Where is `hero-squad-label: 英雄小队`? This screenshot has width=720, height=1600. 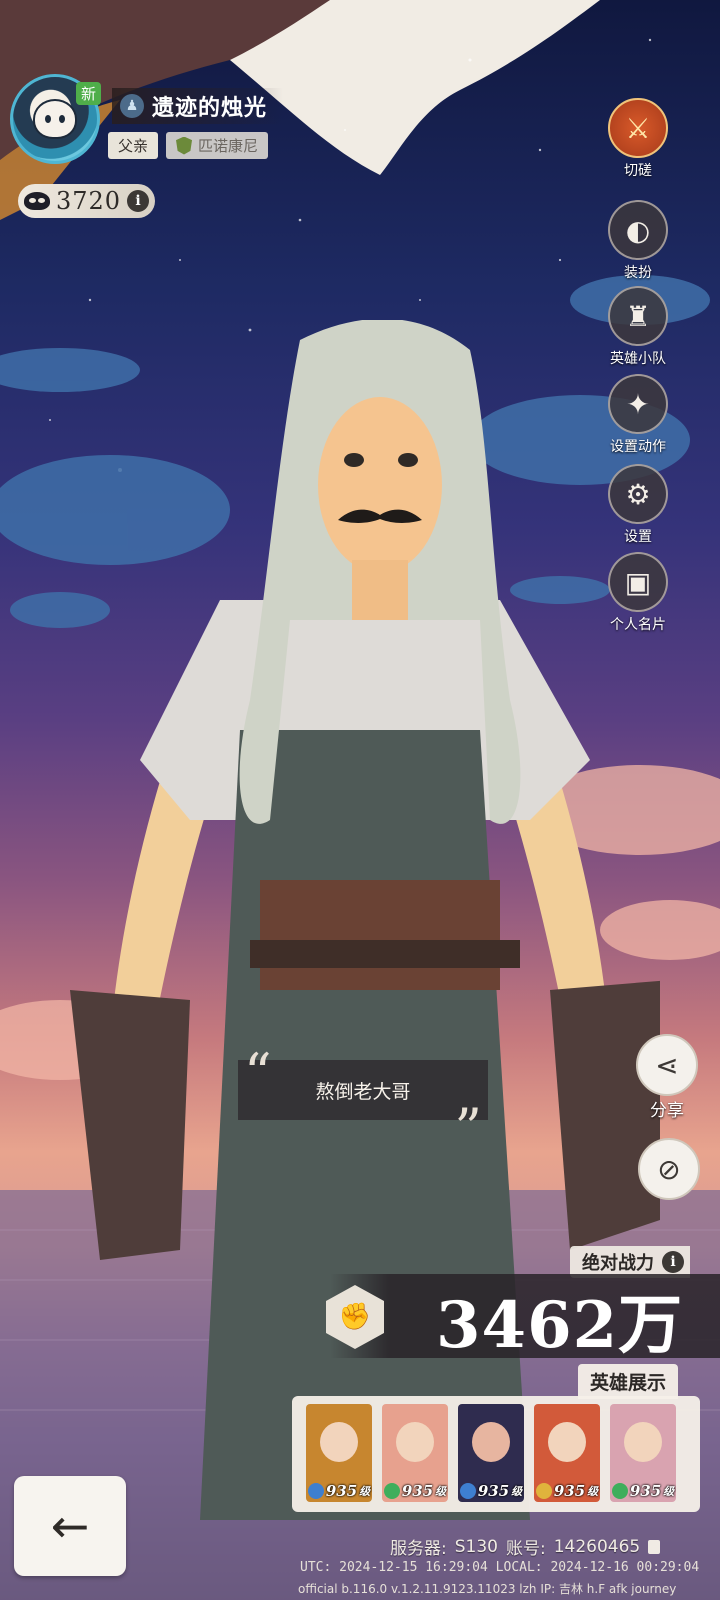
hero-squad-label: 英雄小队 is located at coordinates (638, 359).